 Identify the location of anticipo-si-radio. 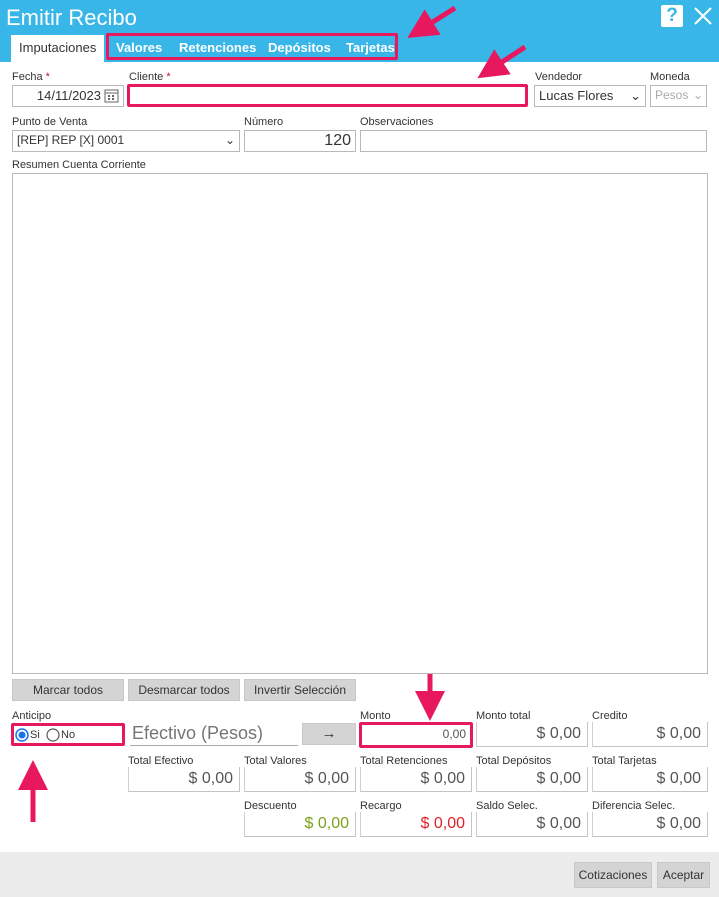
(22, 735).